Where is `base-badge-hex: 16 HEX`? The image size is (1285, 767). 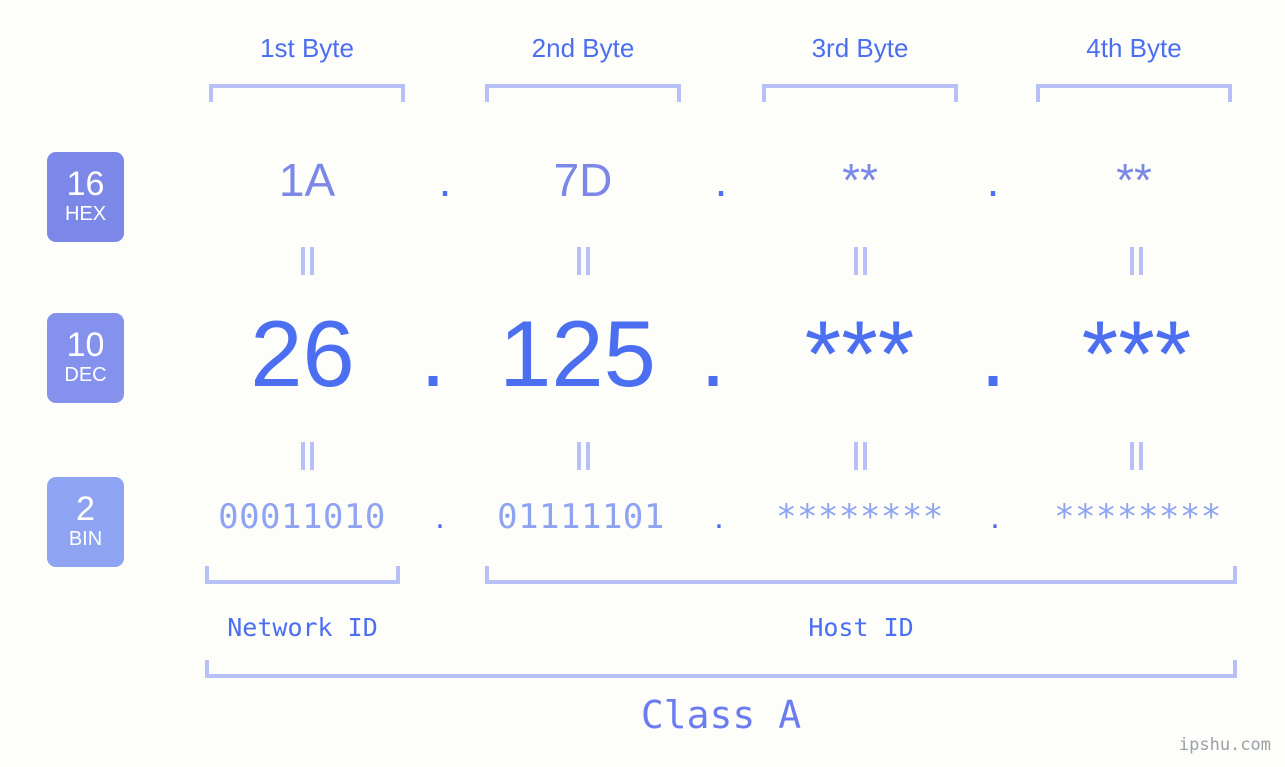
base-badge-hex: 16 HEX is located at coordinates (85, 197).